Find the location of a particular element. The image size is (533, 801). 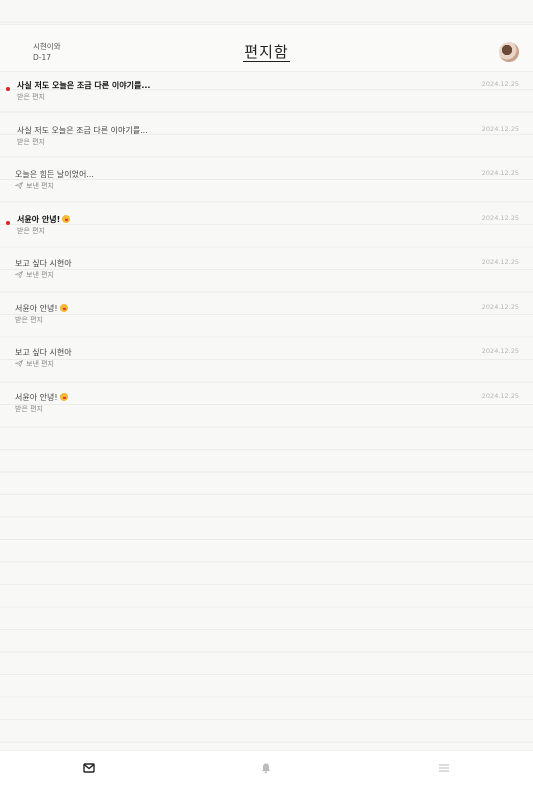

bottom-tab-bar is located at coordinates (266, 775).